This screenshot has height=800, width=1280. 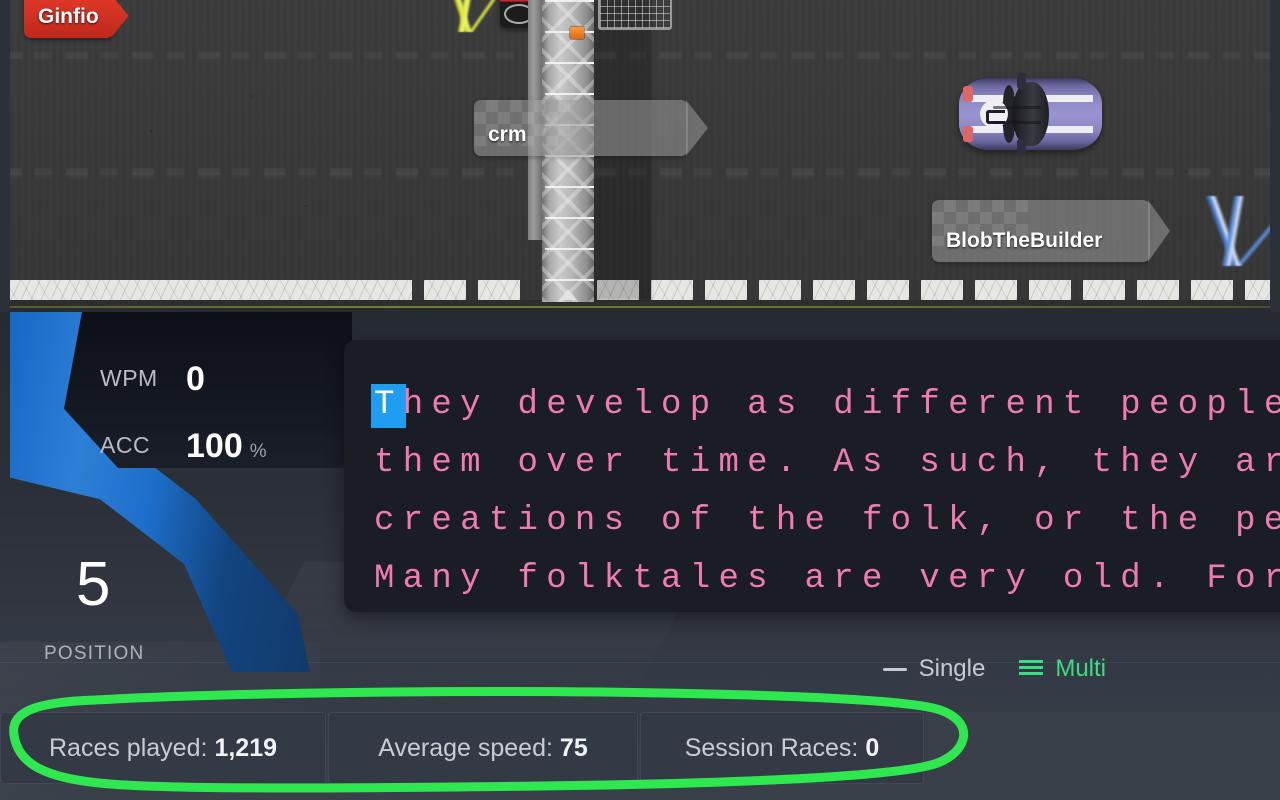 What do you see at coordinates (68, 16) in the screenshot?
I see `racer-name-label: Ginfio` at bounding box center [68, 16].